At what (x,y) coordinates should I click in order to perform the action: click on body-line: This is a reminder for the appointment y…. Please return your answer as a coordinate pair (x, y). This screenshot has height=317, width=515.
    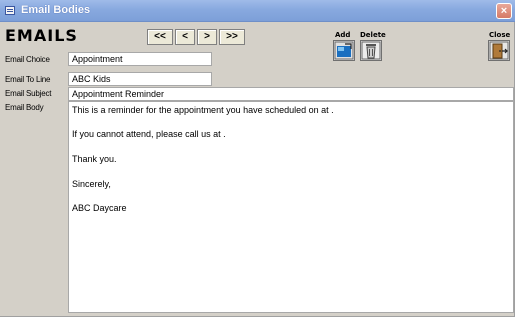
    Looking at the image, I should click on (203, 110).